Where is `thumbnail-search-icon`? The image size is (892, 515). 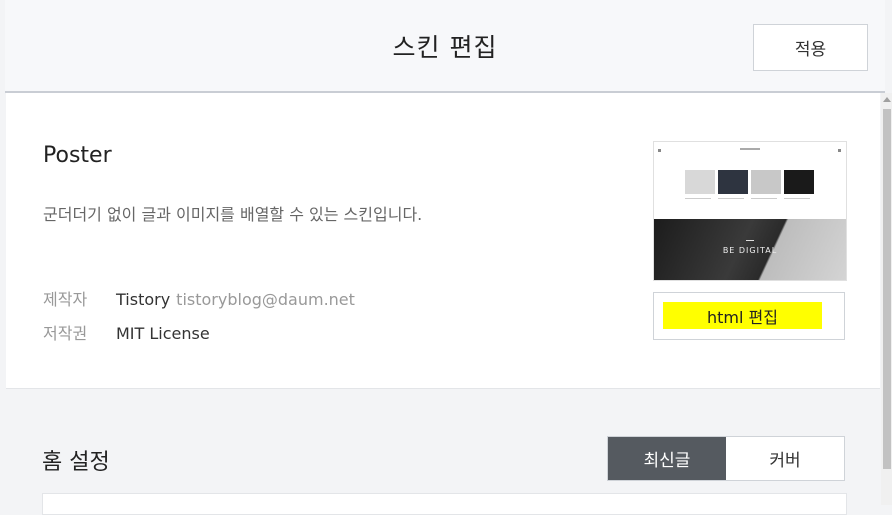 thumbnail-search-icon is located at coordinates (839, 150).